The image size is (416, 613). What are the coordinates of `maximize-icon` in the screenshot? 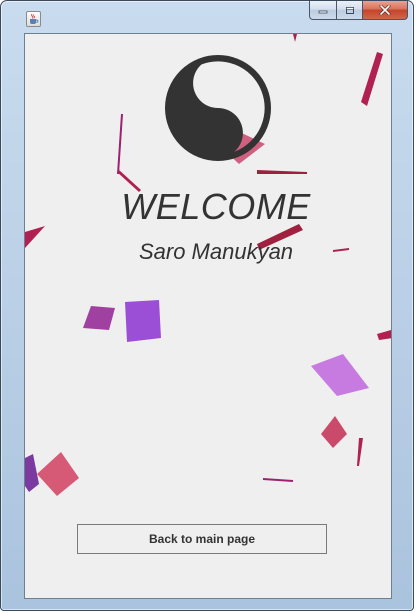 It's located at (349, 10).